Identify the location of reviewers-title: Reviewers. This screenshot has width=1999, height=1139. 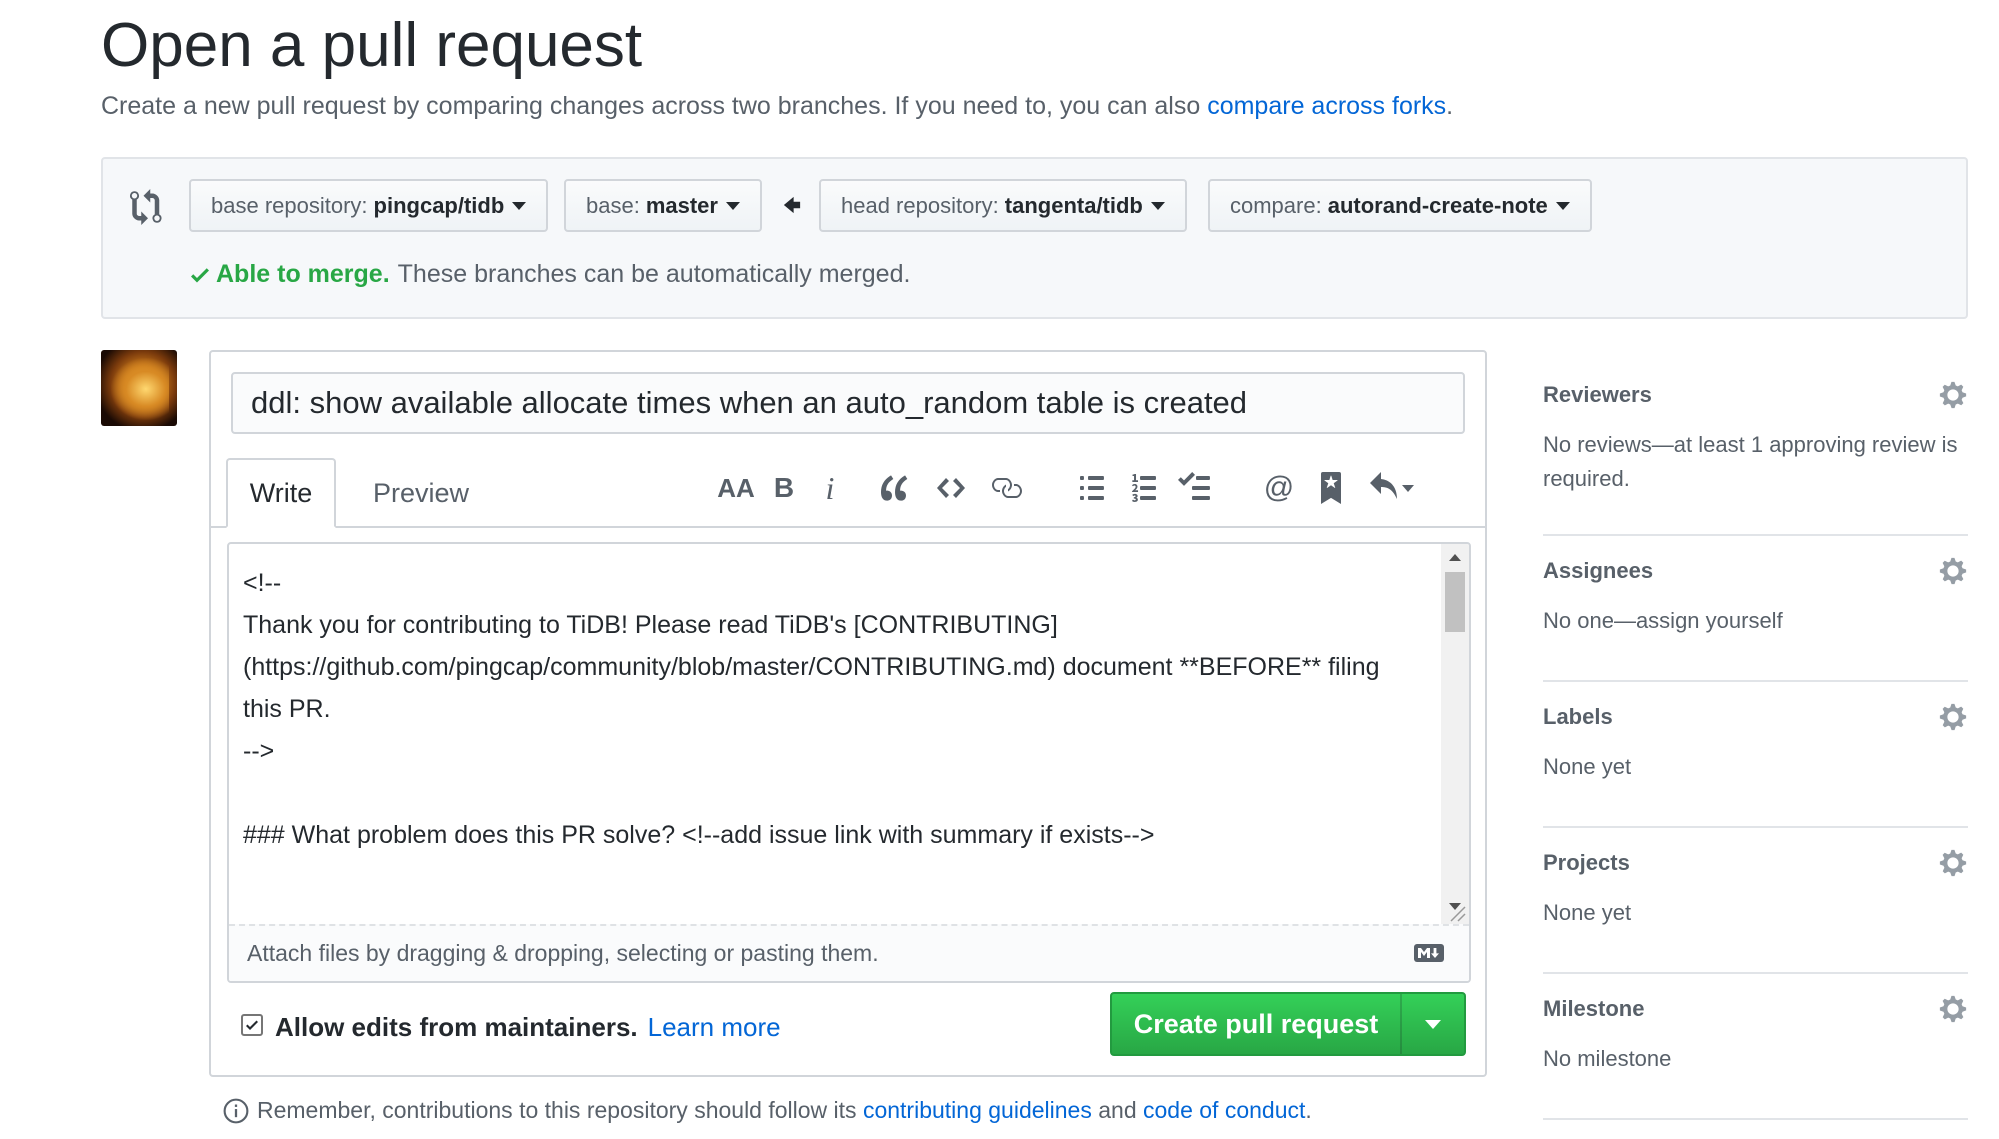
(1597, 395).